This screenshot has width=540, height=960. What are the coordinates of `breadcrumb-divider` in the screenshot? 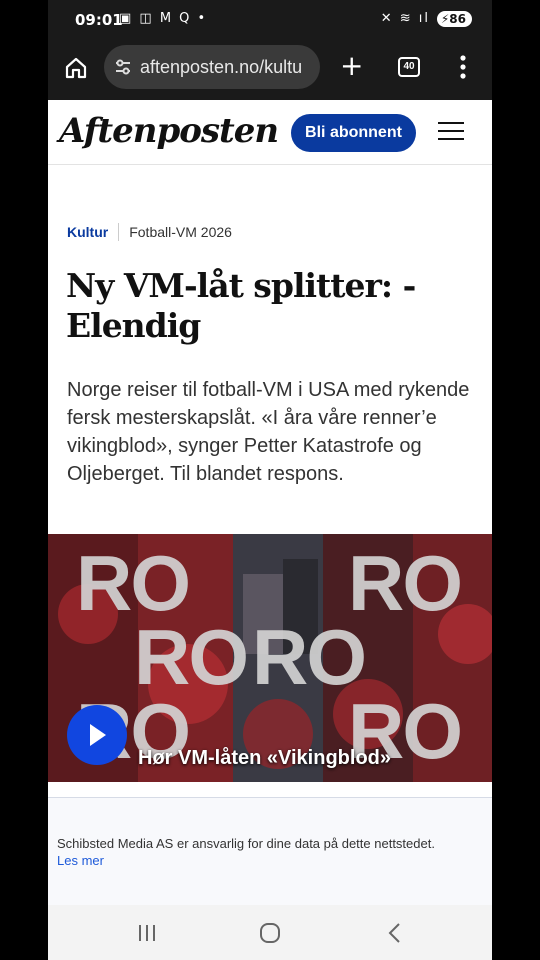 It's located at (119, 232).